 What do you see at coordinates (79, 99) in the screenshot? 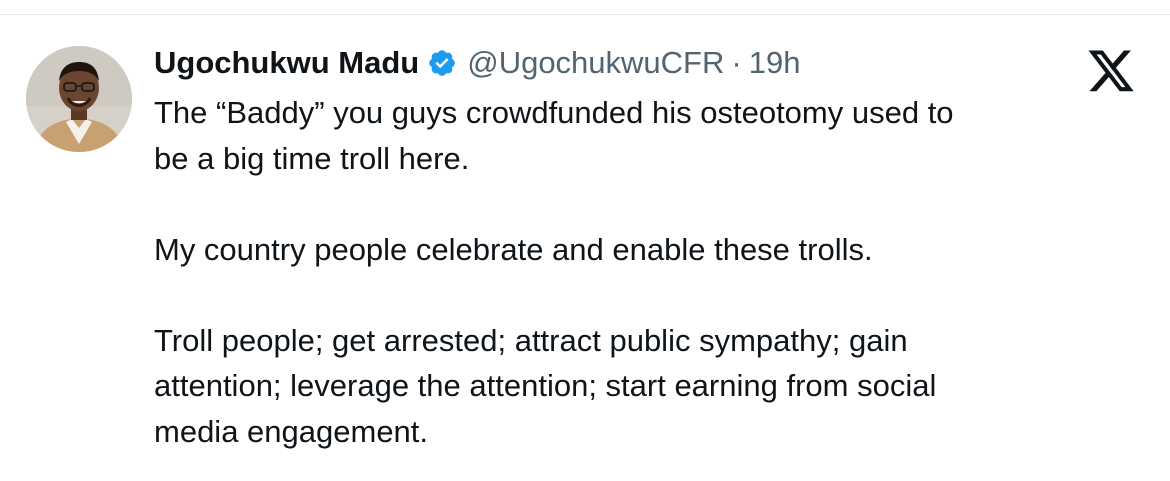
I see `avatar` at bounding box center [79, 99].